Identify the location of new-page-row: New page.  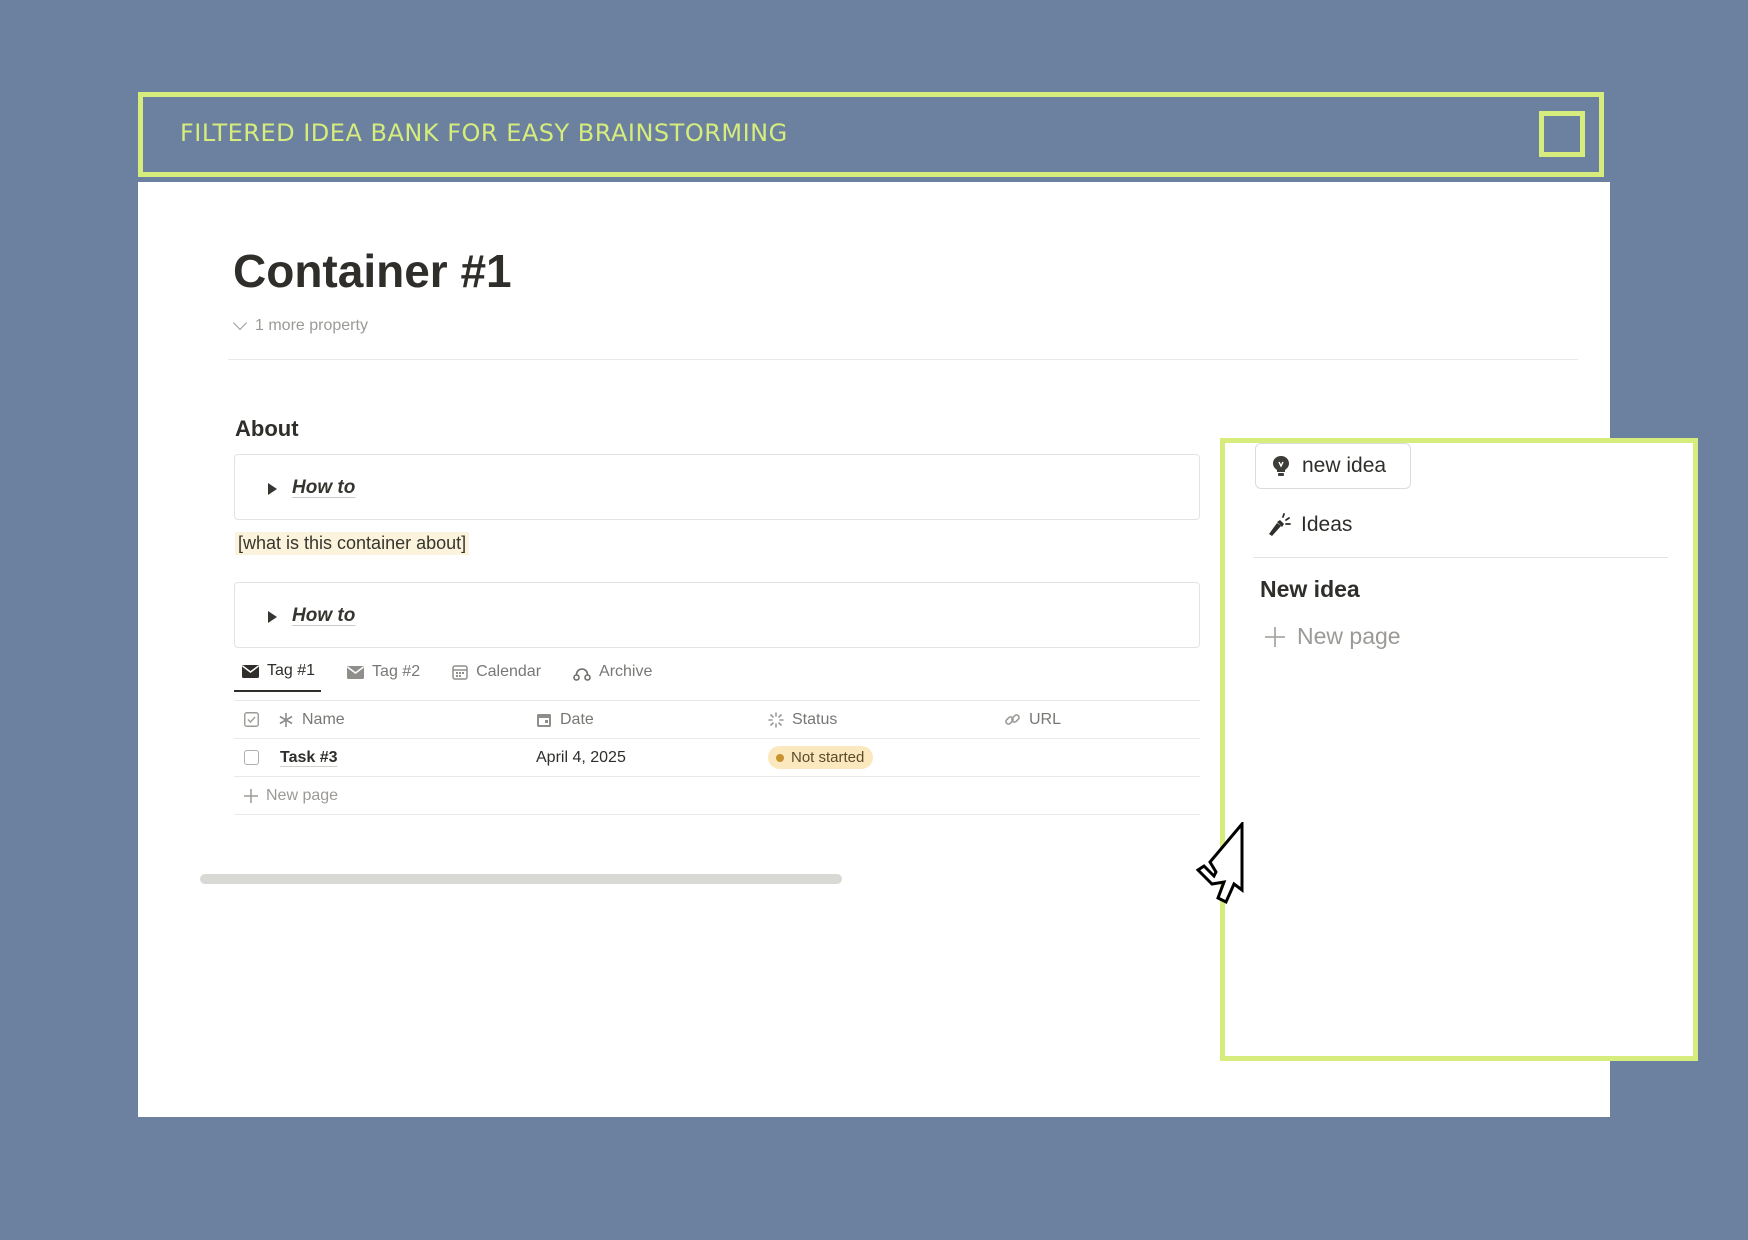
(717, 796).